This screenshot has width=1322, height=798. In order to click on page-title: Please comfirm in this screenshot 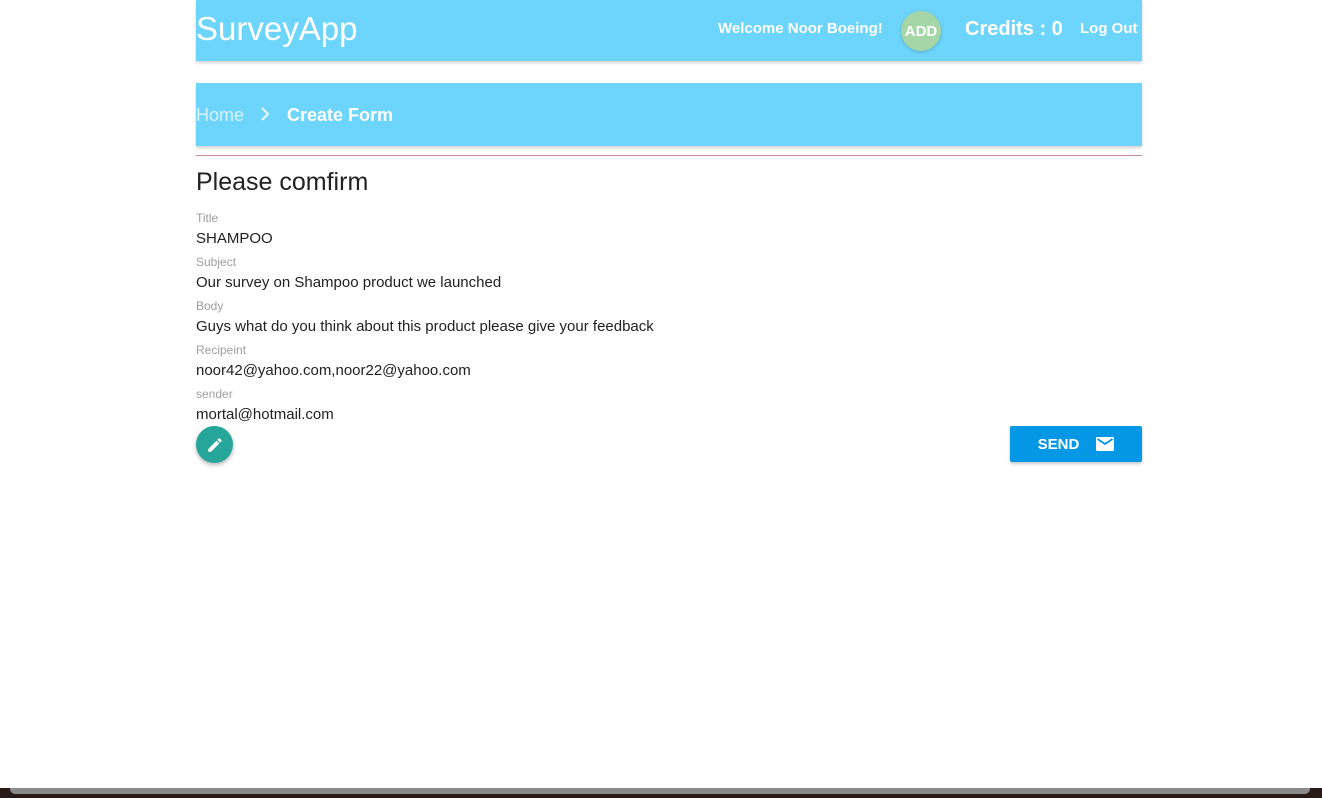, I will do `click(282, 182)`.